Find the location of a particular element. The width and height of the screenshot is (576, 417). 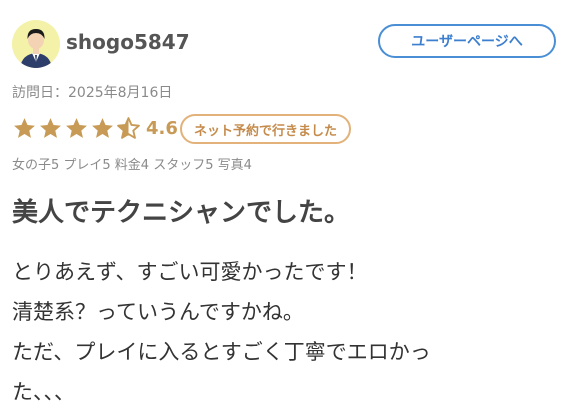

username: shogo5847 is located at coordinates (128, 42).